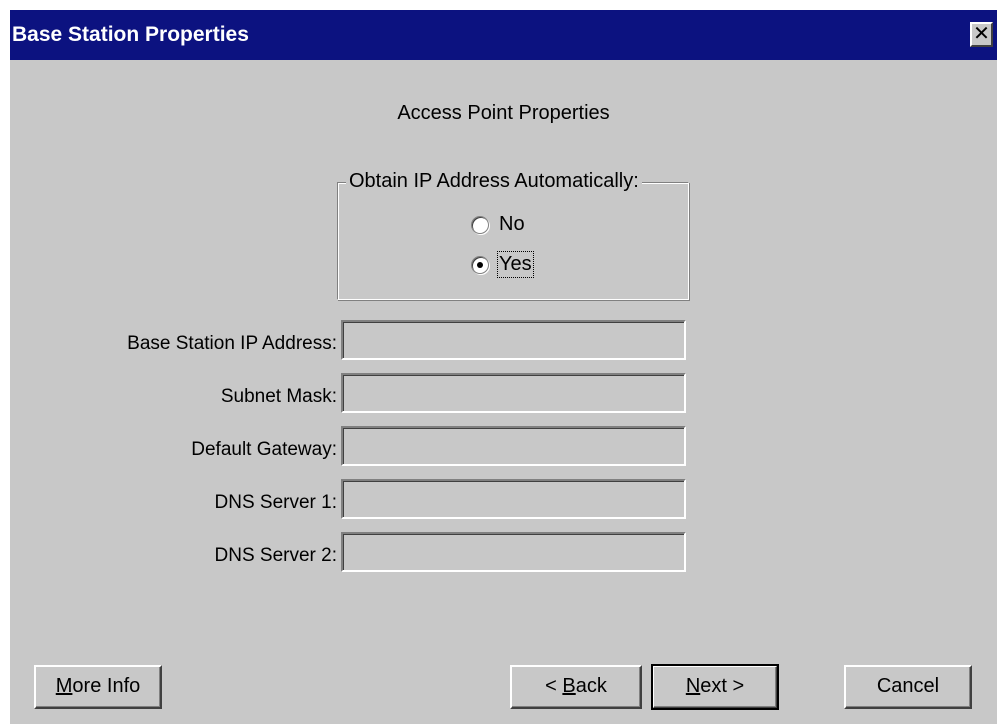 The image size is (997, 724). Describe the element at coordinates (494, 181) in the screenshot. I see `group-legend: Obtain IP Address Automatically:` at that location.